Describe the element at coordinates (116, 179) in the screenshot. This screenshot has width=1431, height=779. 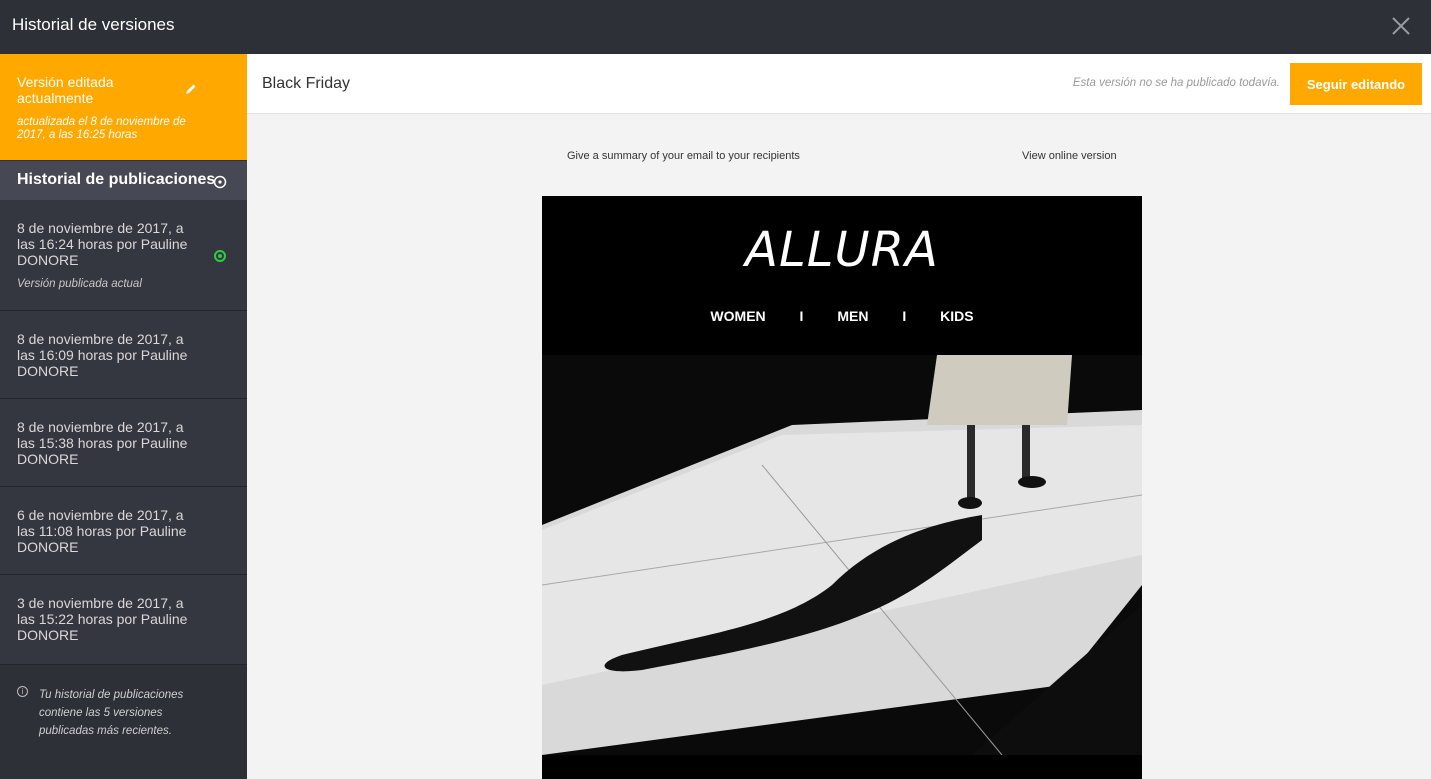
I see `history-header-label: Historial de publicaciones` at that location.